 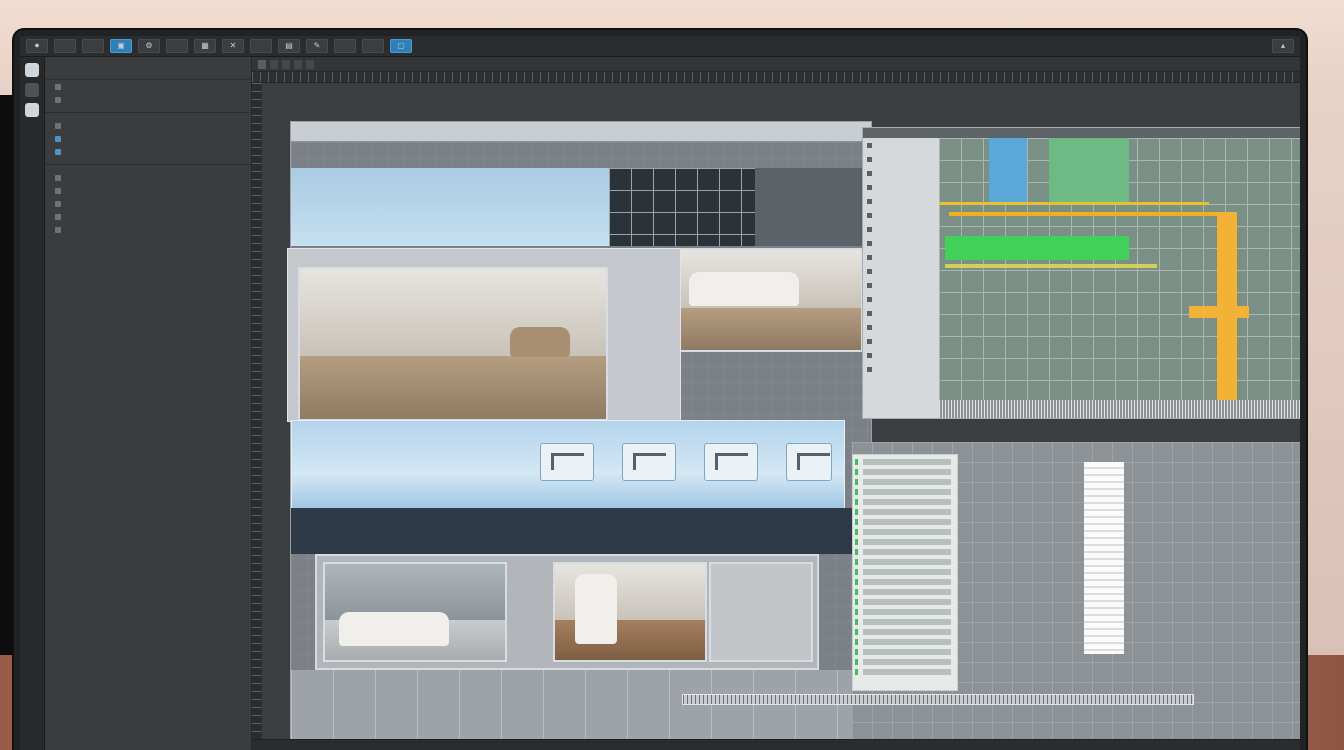 What do you see at coordinates (630, 612) in the screenshot?
I see `wardrobe-photo` at bounding box center [630, 612].